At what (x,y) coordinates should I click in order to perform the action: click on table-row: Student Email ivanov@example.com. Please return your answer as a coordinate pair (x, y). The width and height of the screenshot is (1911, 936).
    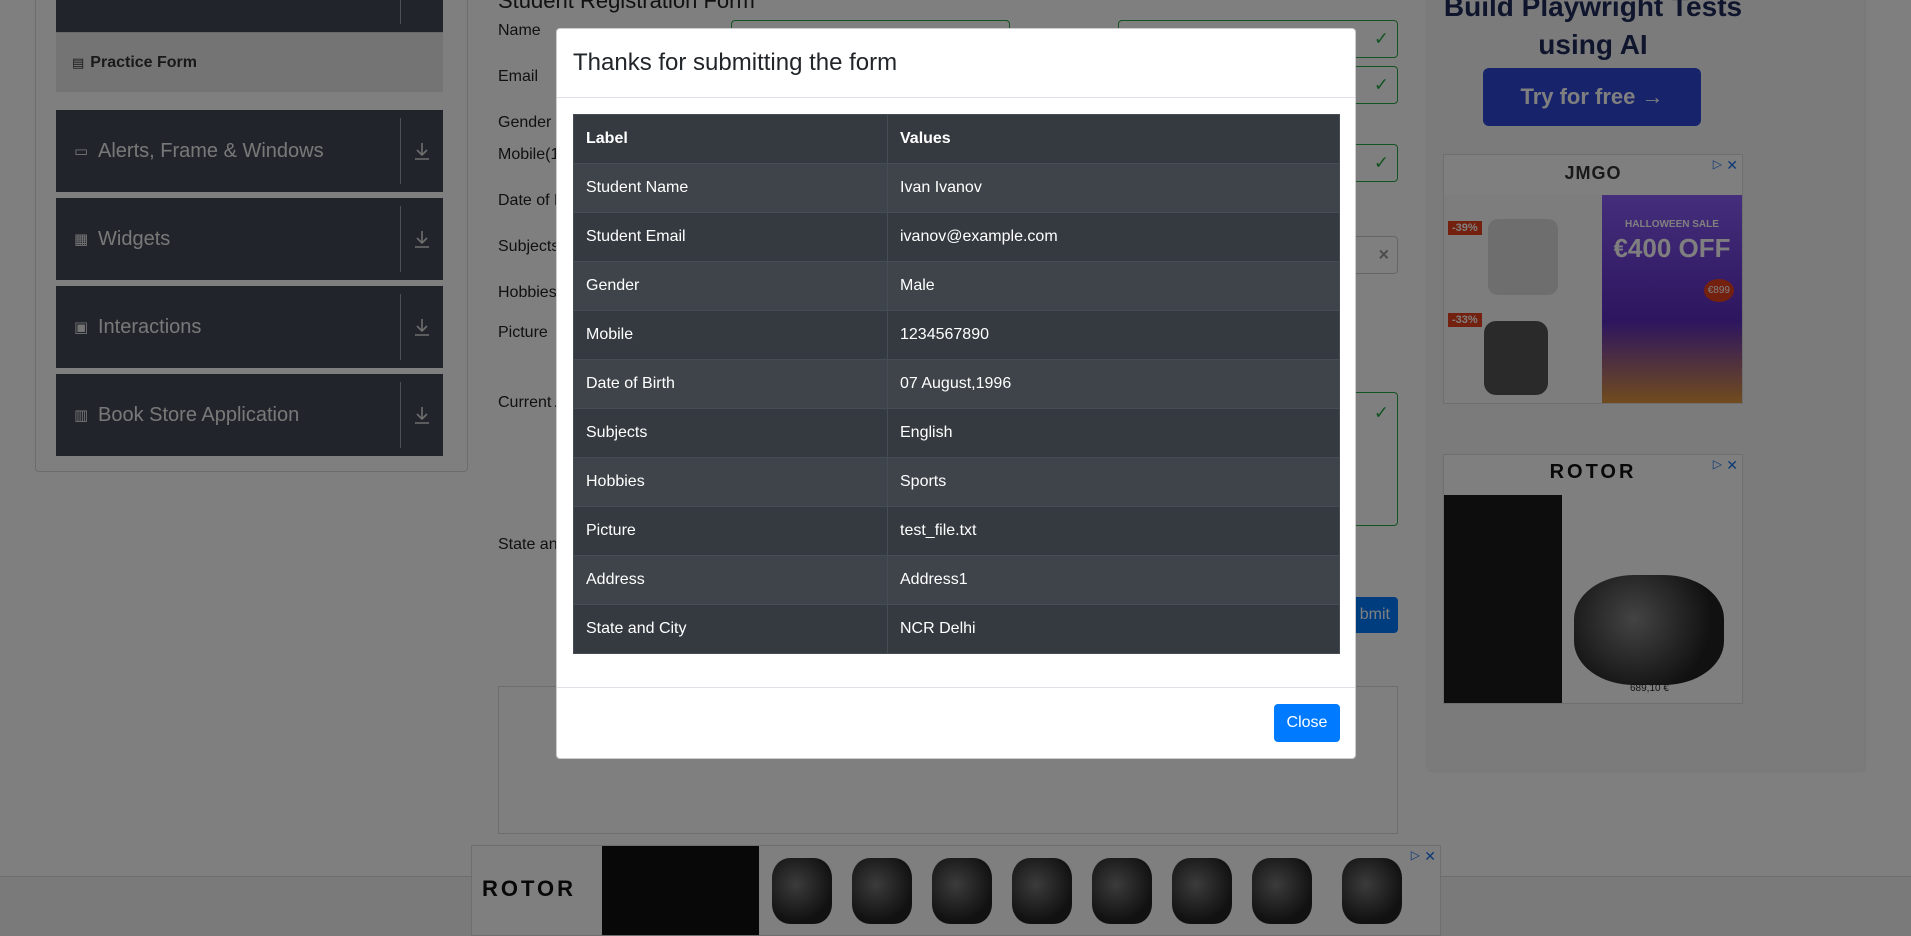
    Looking at the image, I should click on (956, 237).